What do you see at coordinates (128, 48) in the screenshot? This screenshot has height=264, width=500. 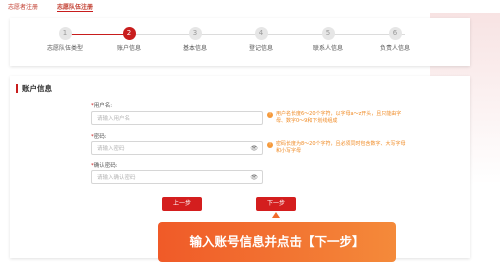 I see `step-label: 账户信息` at bounding box center [128, 48].